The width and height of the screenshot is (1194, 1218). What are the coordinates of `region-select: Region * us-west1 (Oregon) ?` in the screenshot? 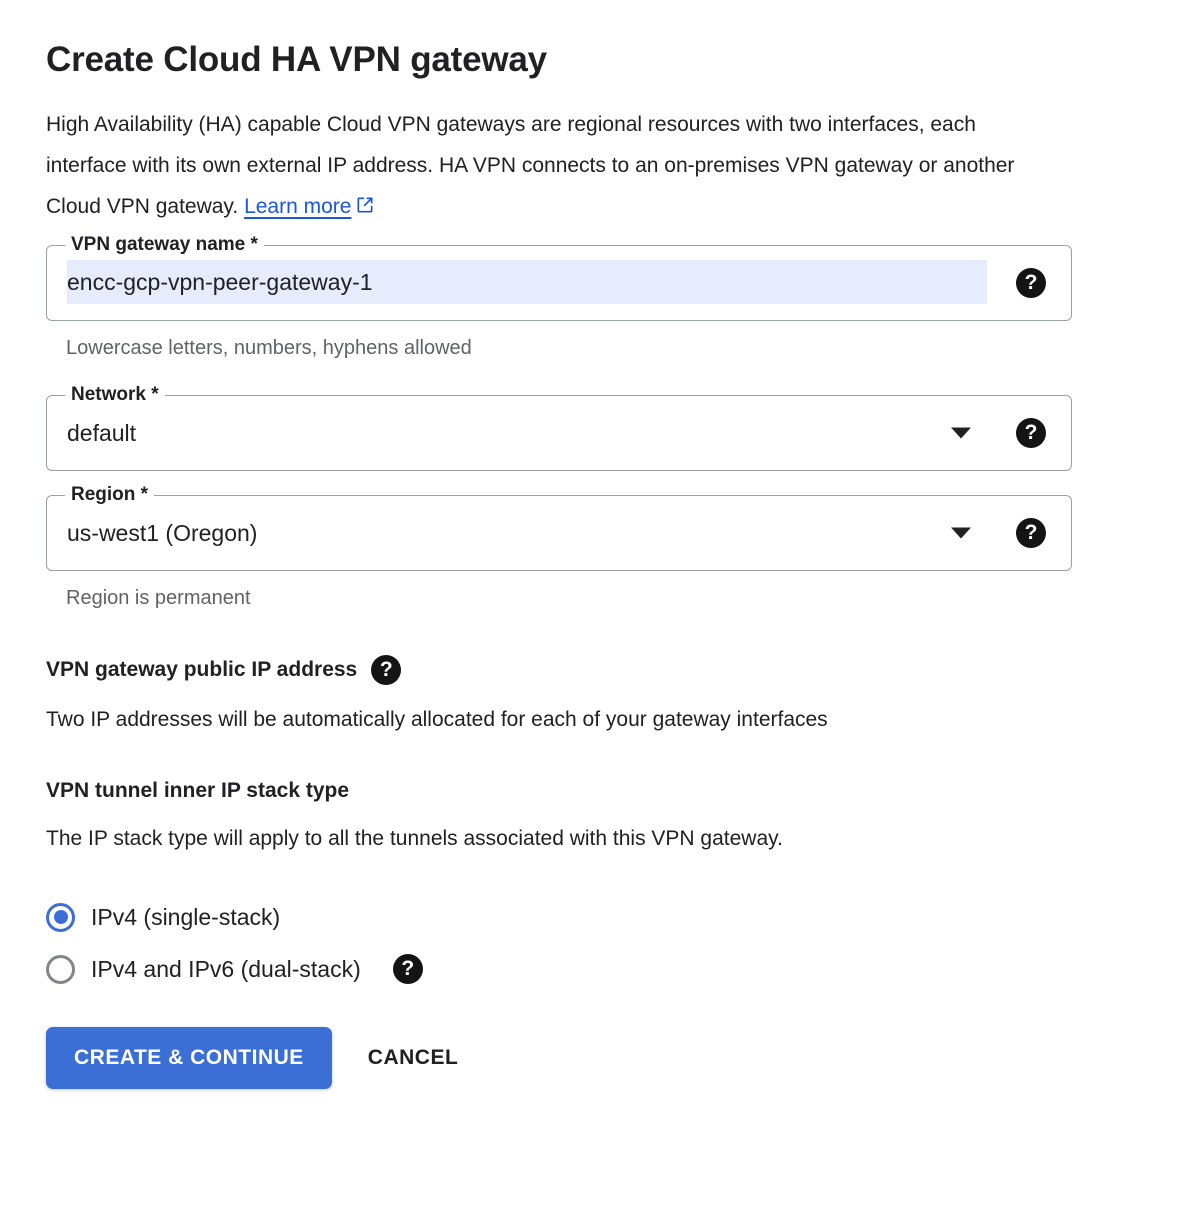 It's located at (559, 527).